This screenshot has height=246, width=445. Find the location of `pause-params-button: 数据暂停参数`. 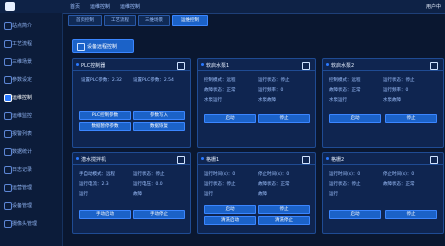

pause-params-button: 数据暂停参数 is located at coordinates (105, 126).